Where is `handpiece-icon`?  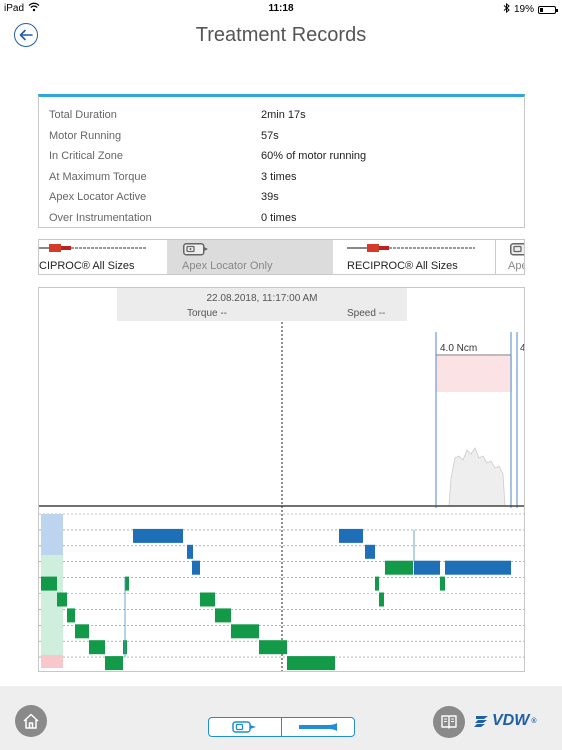
handpiece-icon is located at coordinates (318, 727).